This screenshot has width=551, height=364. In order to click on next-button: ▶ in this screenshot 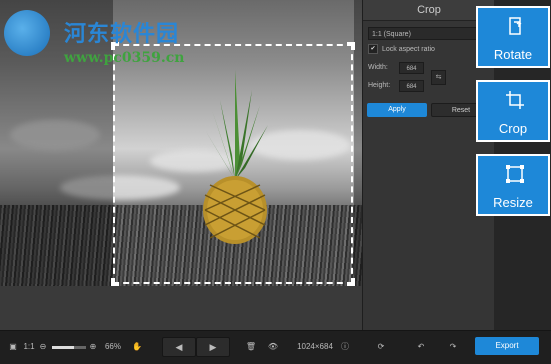, I will do `click(213, 347)`.